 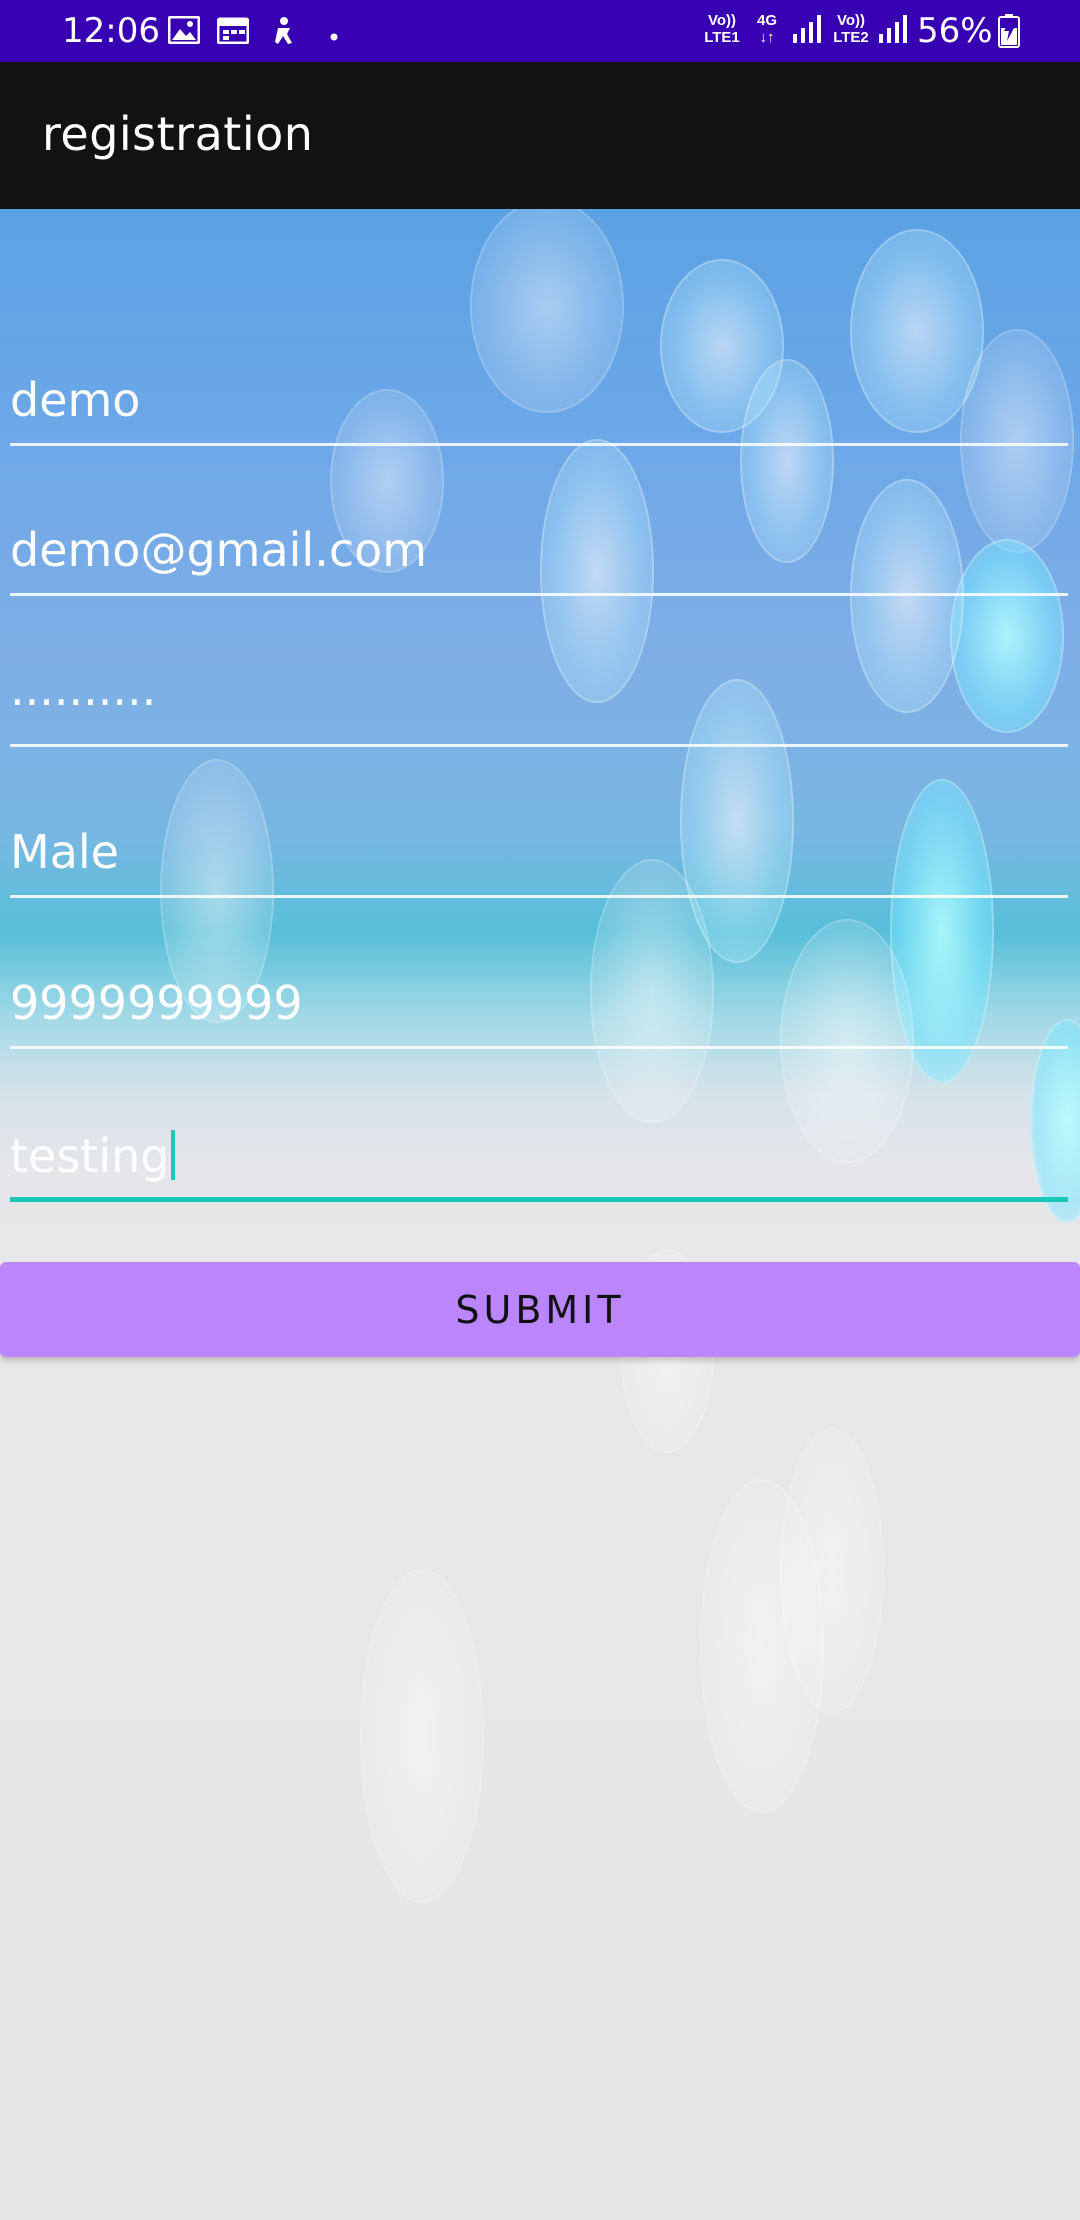 I want to click on name-field-underline, so click(x=539, y=444).